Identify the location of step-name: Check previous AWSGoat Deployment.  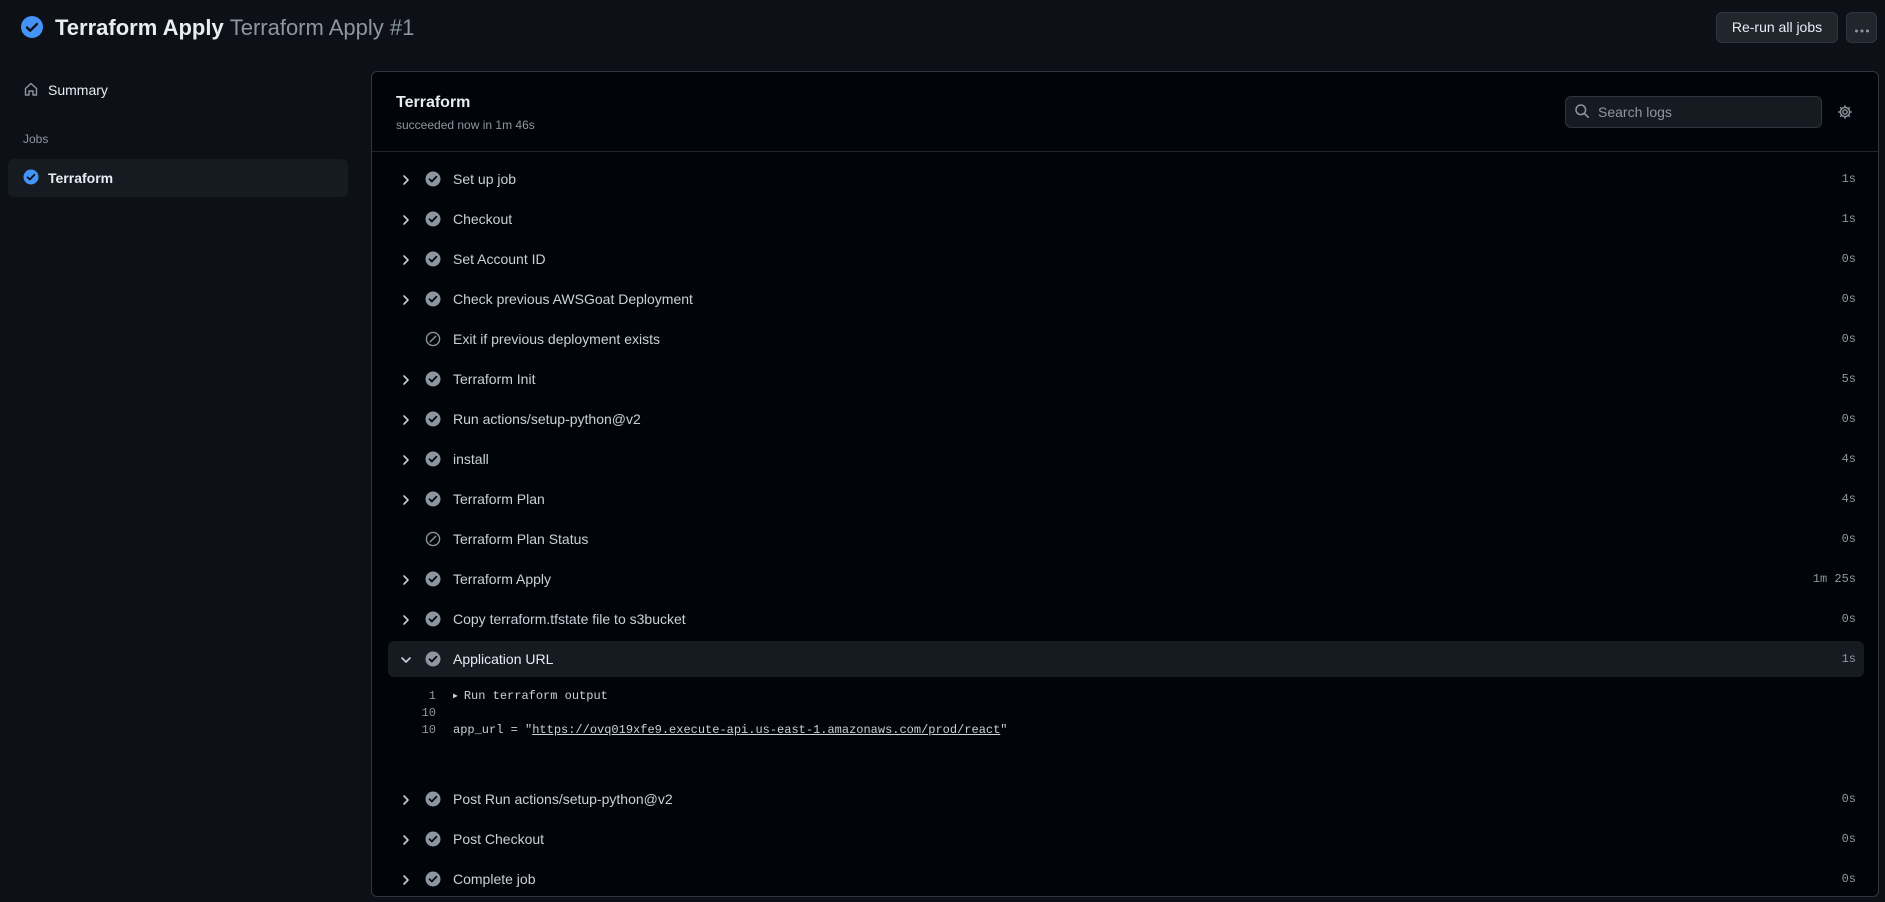
(573, 299).